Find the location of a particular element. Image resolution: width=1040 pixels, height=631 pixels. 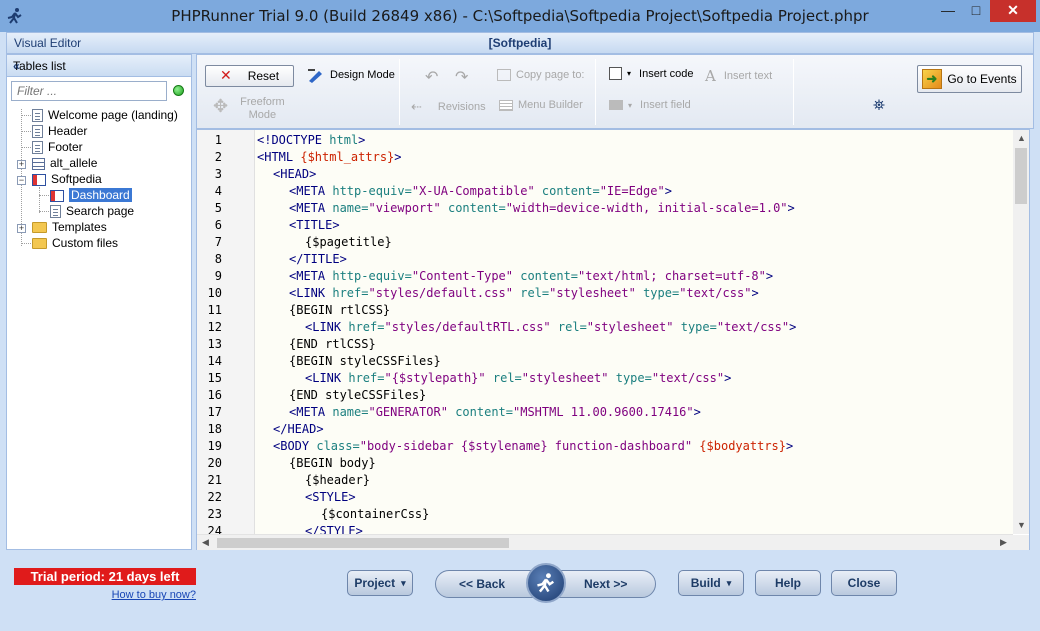

current-page-title: [Softpedia] is located at coordinates (520, 43).